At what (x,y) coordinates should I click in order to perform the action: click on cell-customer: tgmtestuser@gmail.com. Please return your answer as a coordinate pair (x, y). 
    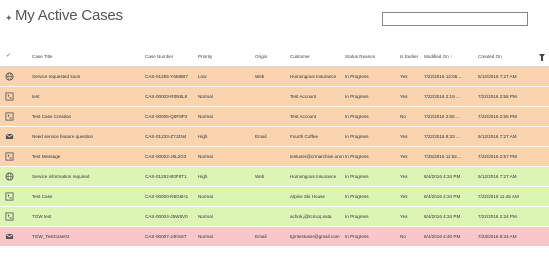
    Looking at the image, I should click on (317, 236).